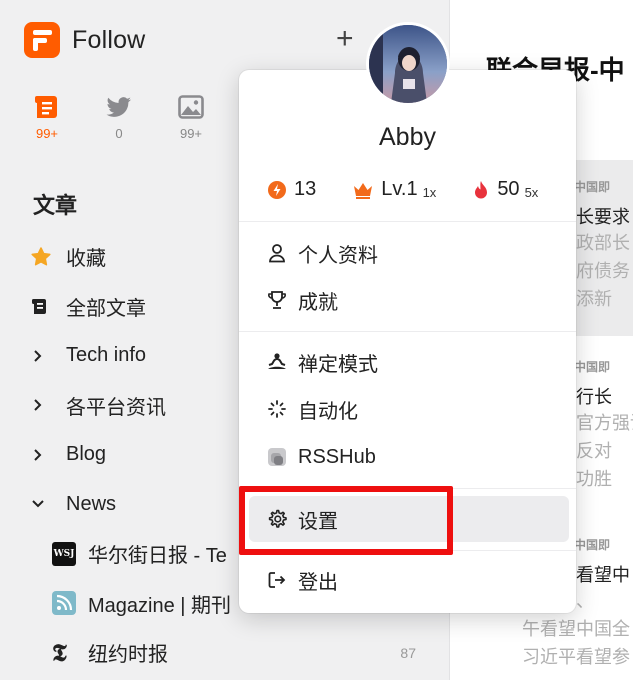  What do you see at coordinates (328, 411) in the screenshot?
I see `menu-item-label: 自动化` at bounding box center [328, 411].